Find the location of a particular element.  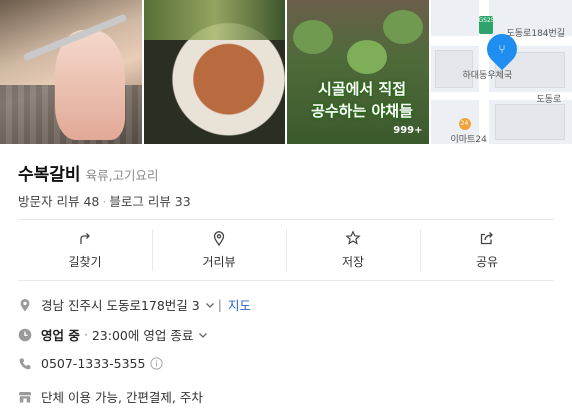

open-status: 영업 중 is located at coordinates (60, 335).